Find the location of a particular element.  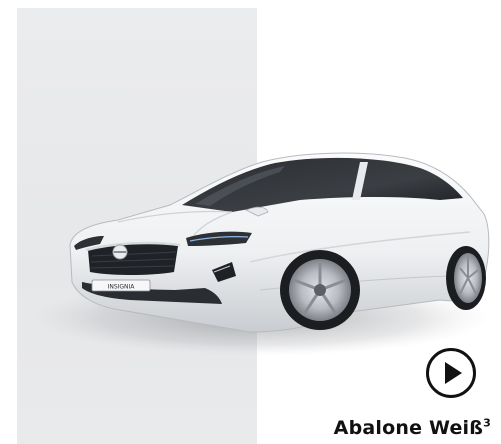

play-triangle-icon is located at coordinates (453, 373).